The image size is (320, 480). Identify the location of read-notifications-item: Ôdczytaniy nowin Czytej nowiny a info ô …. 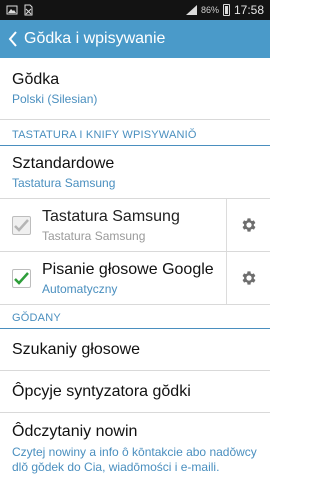
(135, 446).